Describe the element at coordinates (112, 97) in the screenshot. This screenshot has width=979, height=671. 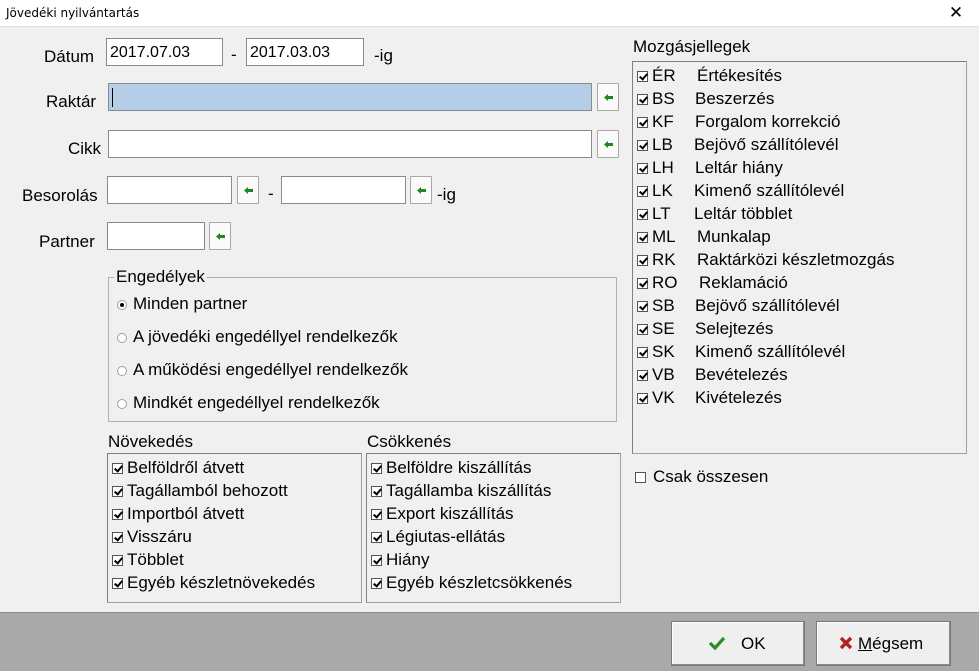
I see `text-caret` at that location.